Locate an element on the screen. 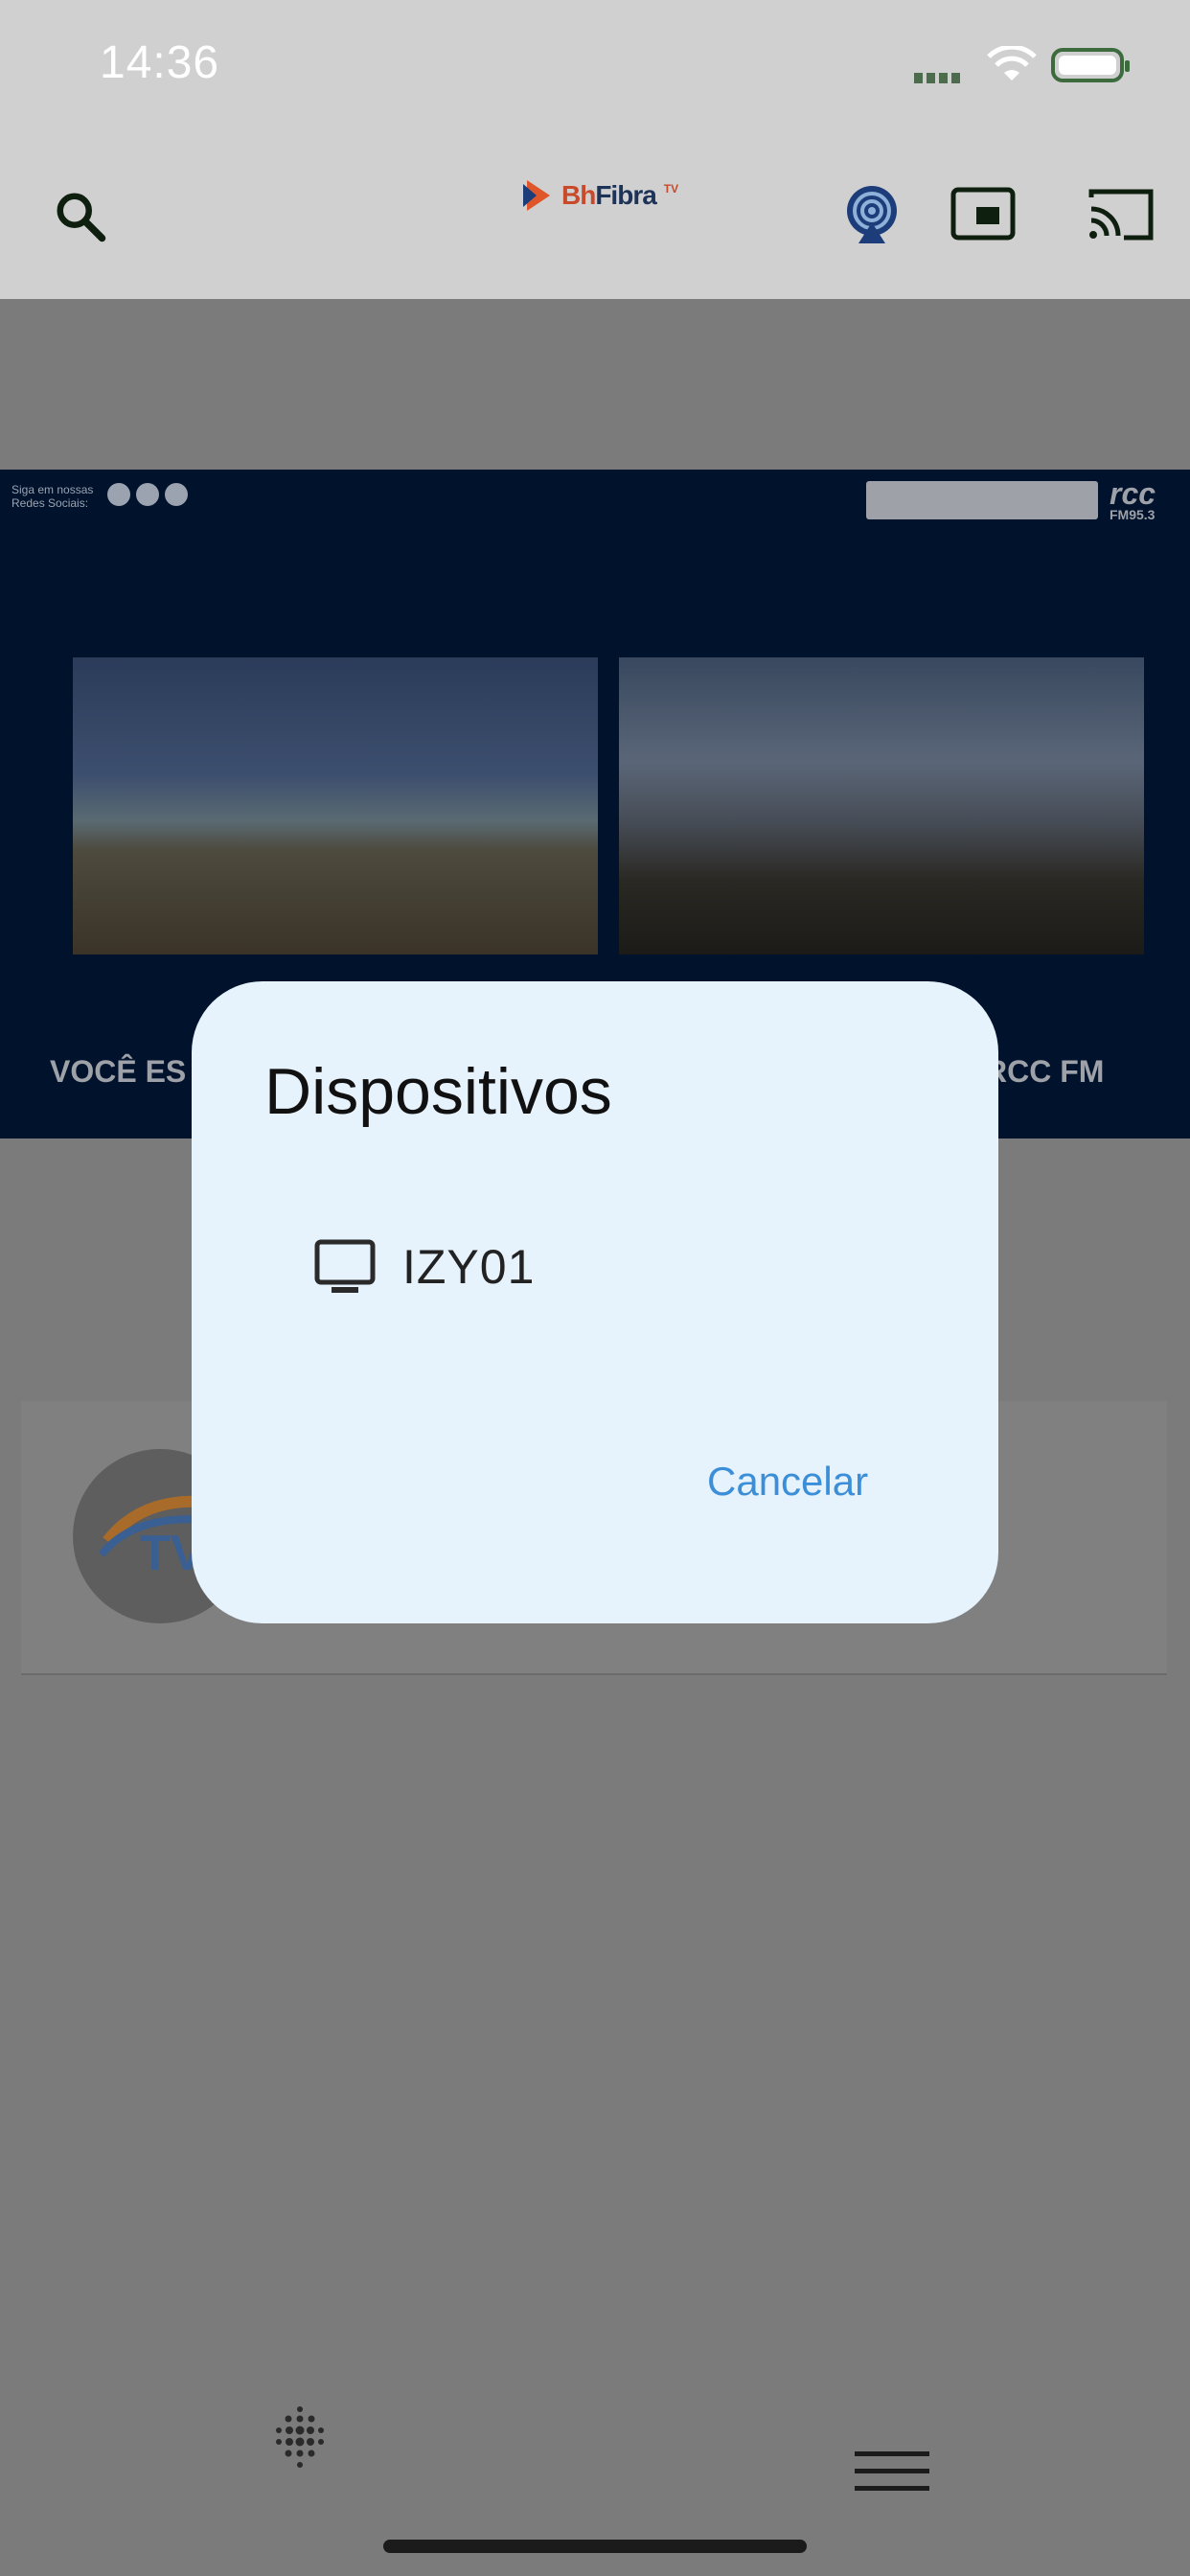  device-item: IZY01 is located at coordinates (425, 1267).